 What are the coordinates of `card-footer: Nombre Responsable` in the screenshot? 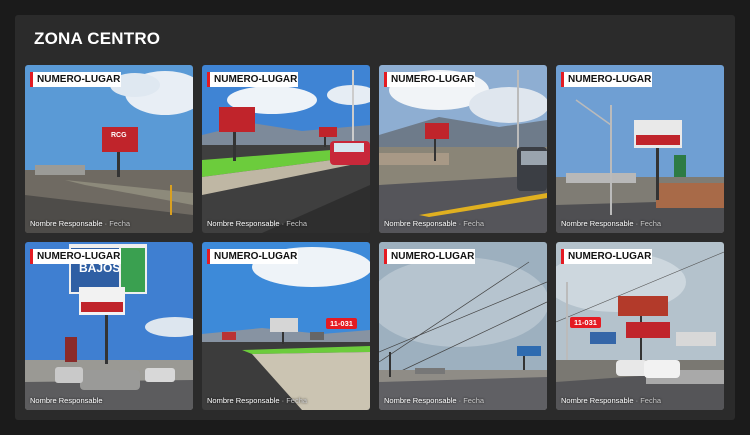 It's located at (66, 400).